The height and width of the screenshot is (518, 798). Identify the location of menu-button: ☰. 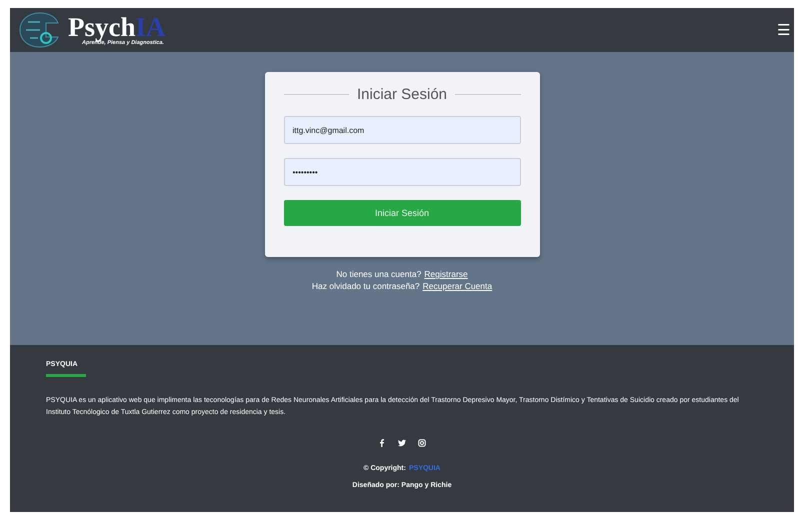
(783, 30).